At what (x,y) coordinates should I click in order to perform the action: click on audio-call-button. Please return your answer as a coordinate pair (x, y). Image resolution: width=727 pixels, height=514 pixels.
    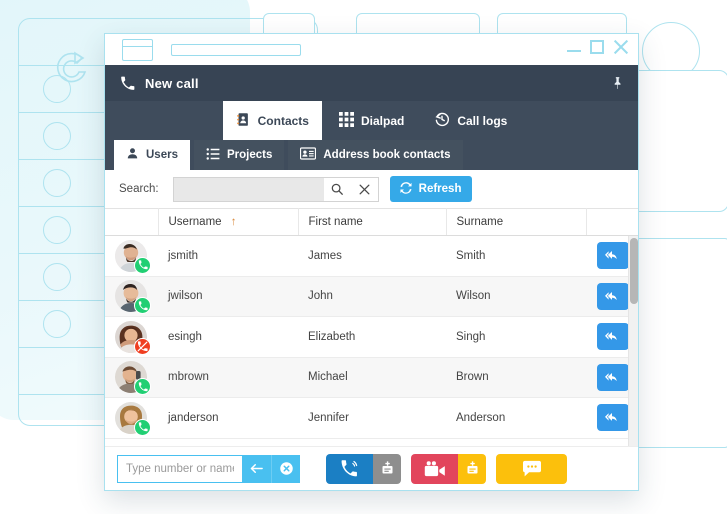
    Looking at the image, I should click on (349, 468).